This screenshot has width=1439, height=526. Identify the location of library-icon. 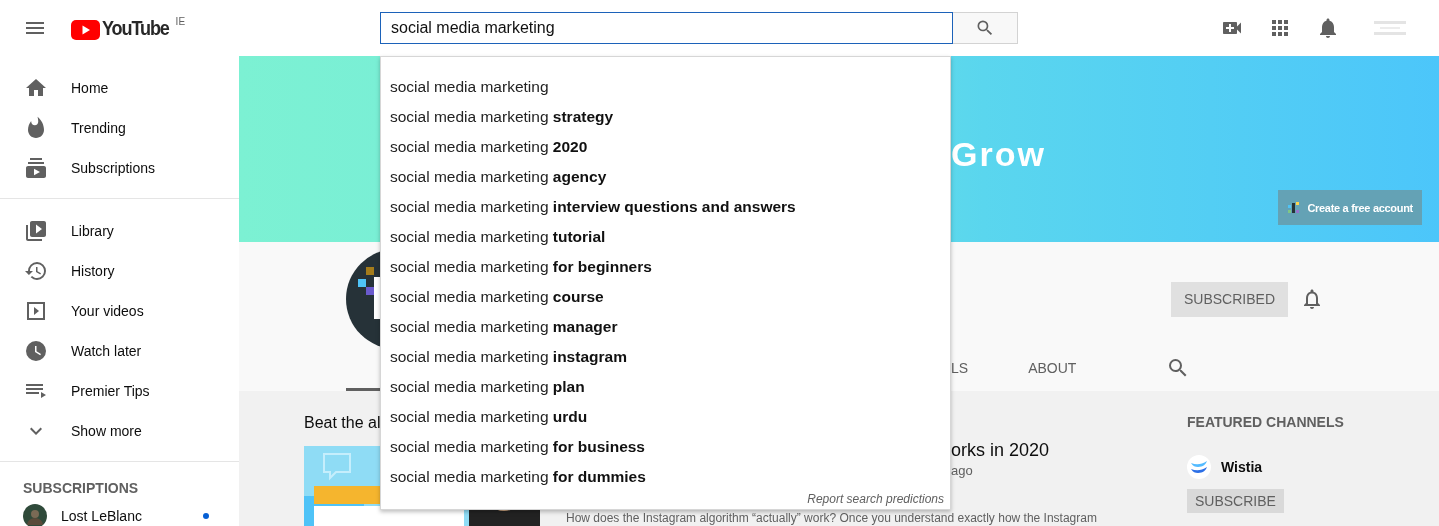
(36, 231).